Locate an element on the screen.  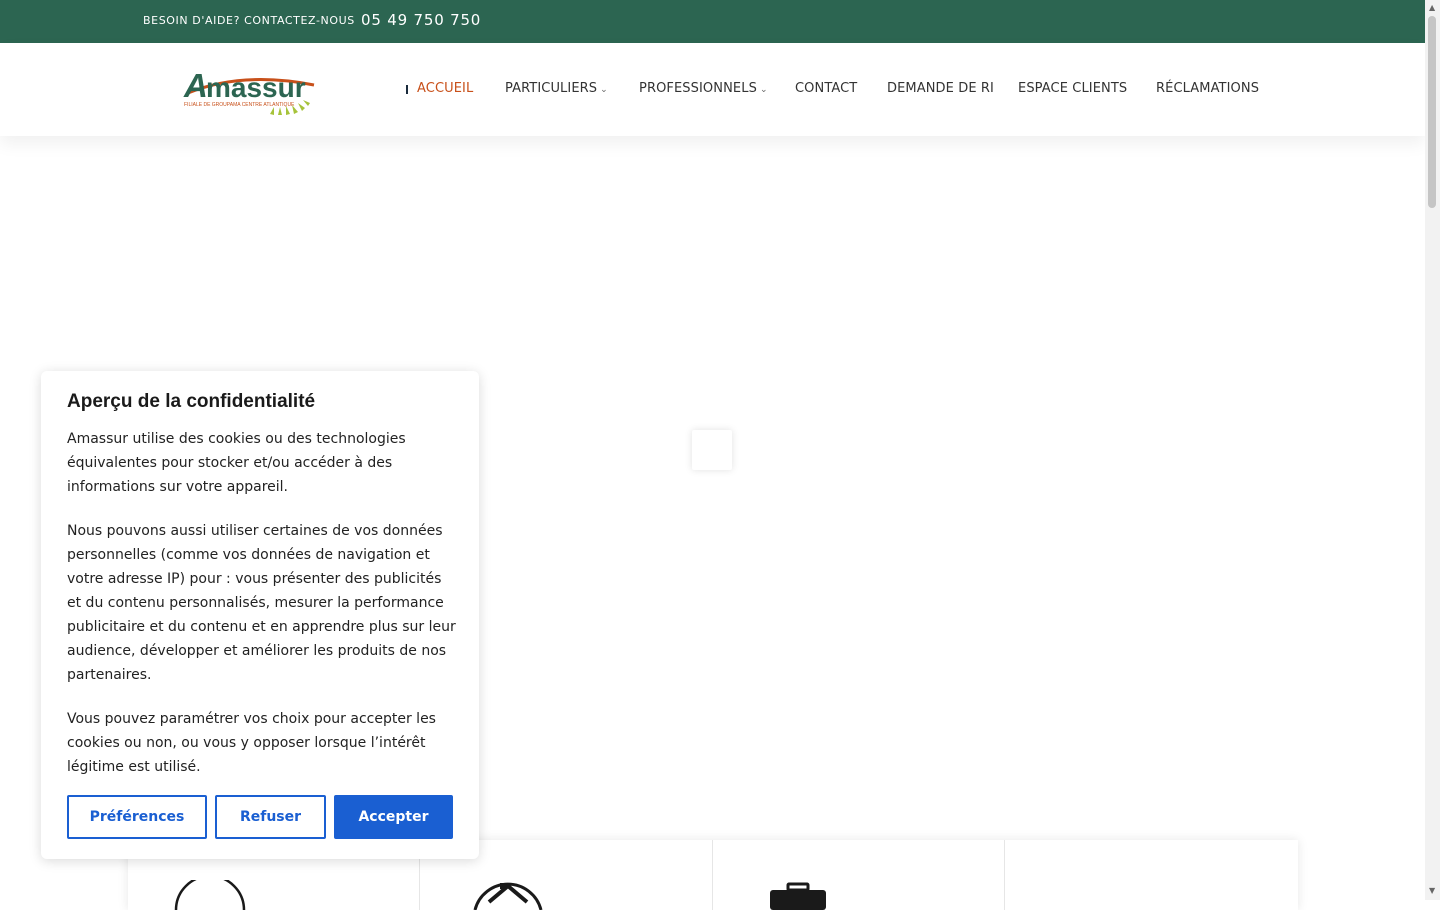
nav-item-espace-clients: ESPACE CLIENTS is located at coordinates (1072, 88).